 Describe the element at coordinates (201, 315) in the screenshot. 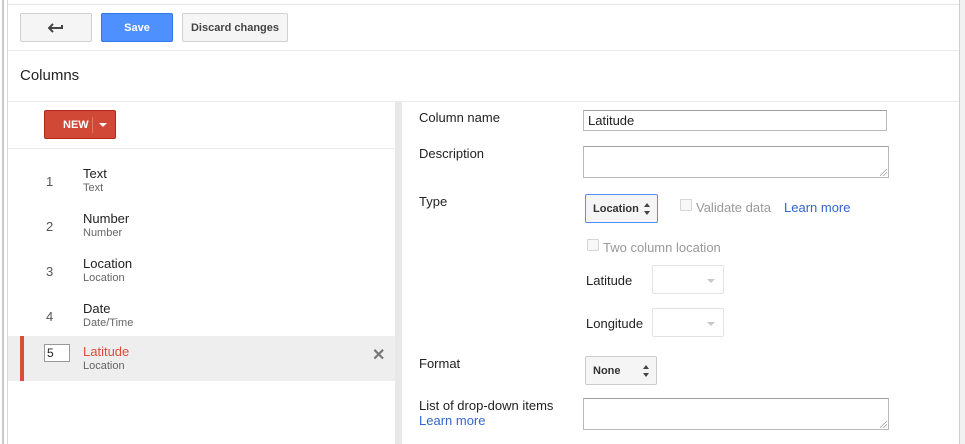

I see `column-row-date: 4 Date Date/Time` at that location.